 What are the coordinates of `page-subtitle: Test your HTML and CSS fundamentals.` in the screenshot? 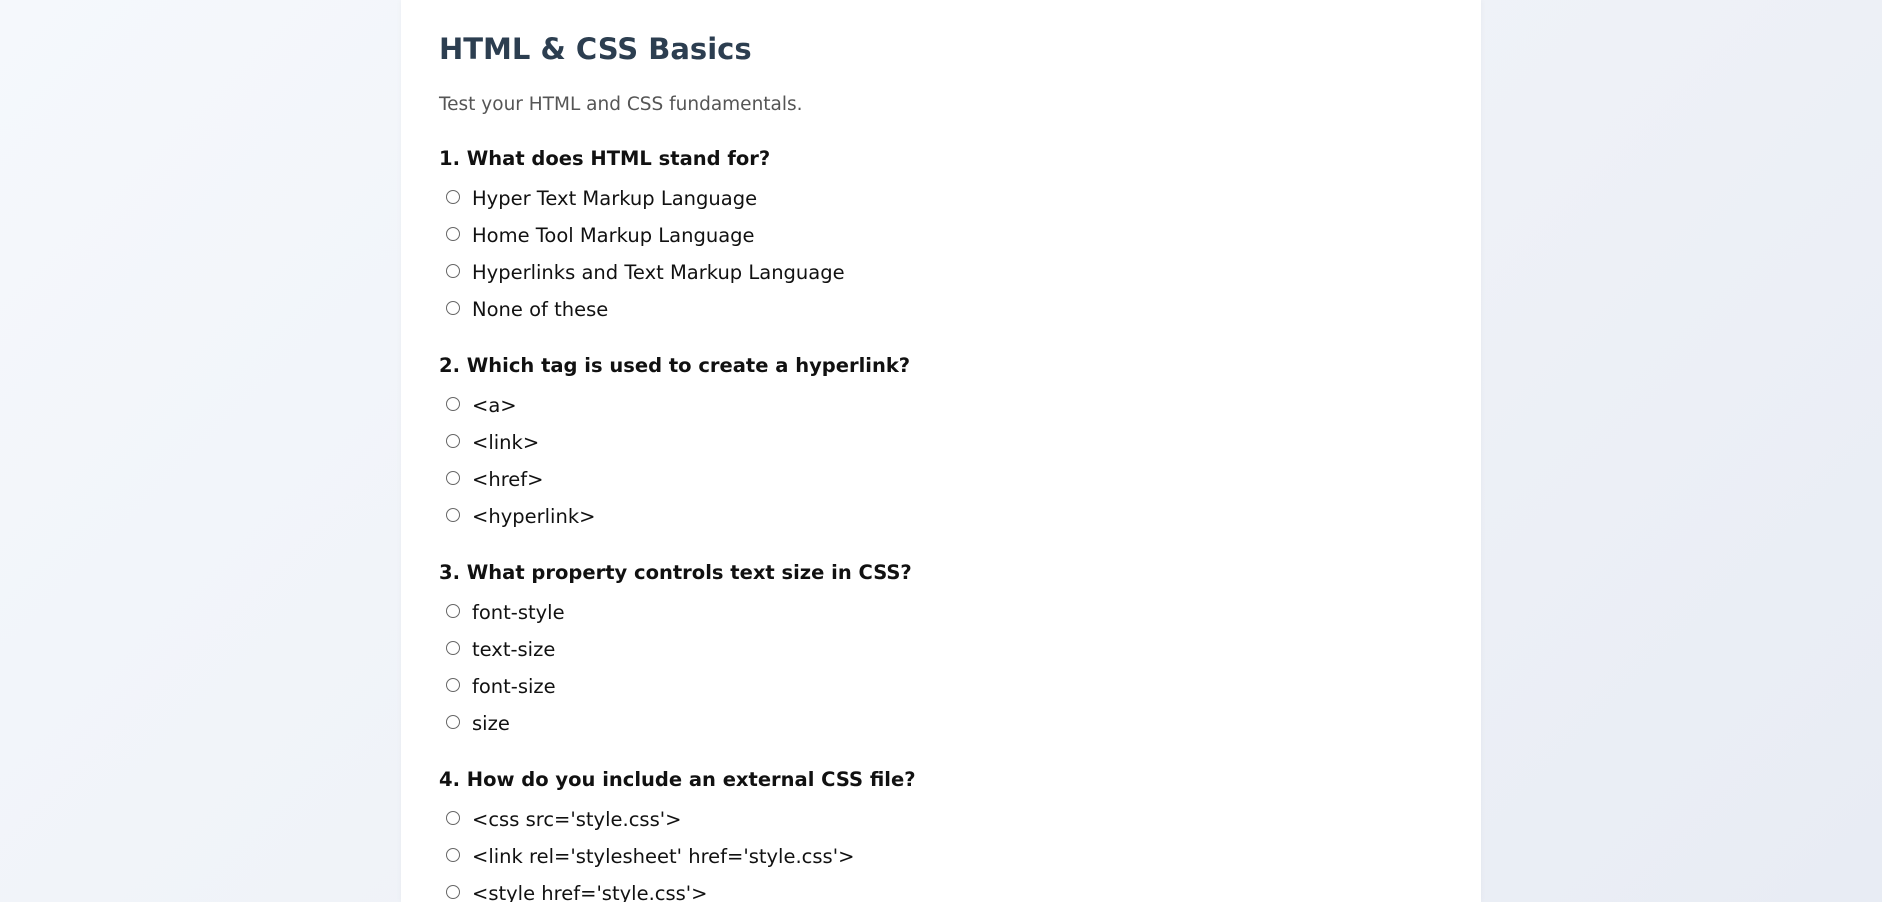 It's located at (621, 104).